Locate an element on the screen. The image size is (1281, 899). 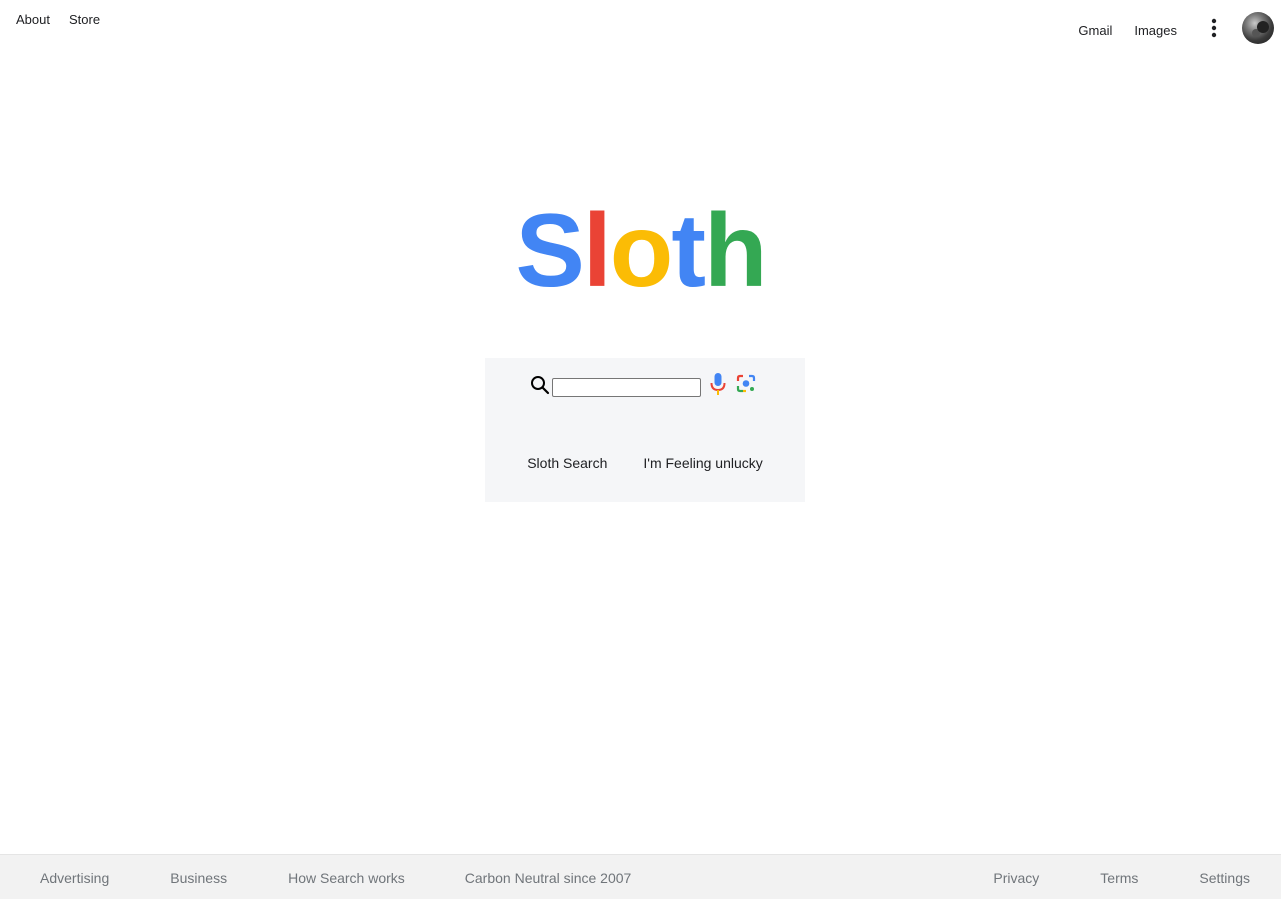
footer-carbon-neutral-link: Carbon Neutral since 2007 is located at coordinates (548, 878).